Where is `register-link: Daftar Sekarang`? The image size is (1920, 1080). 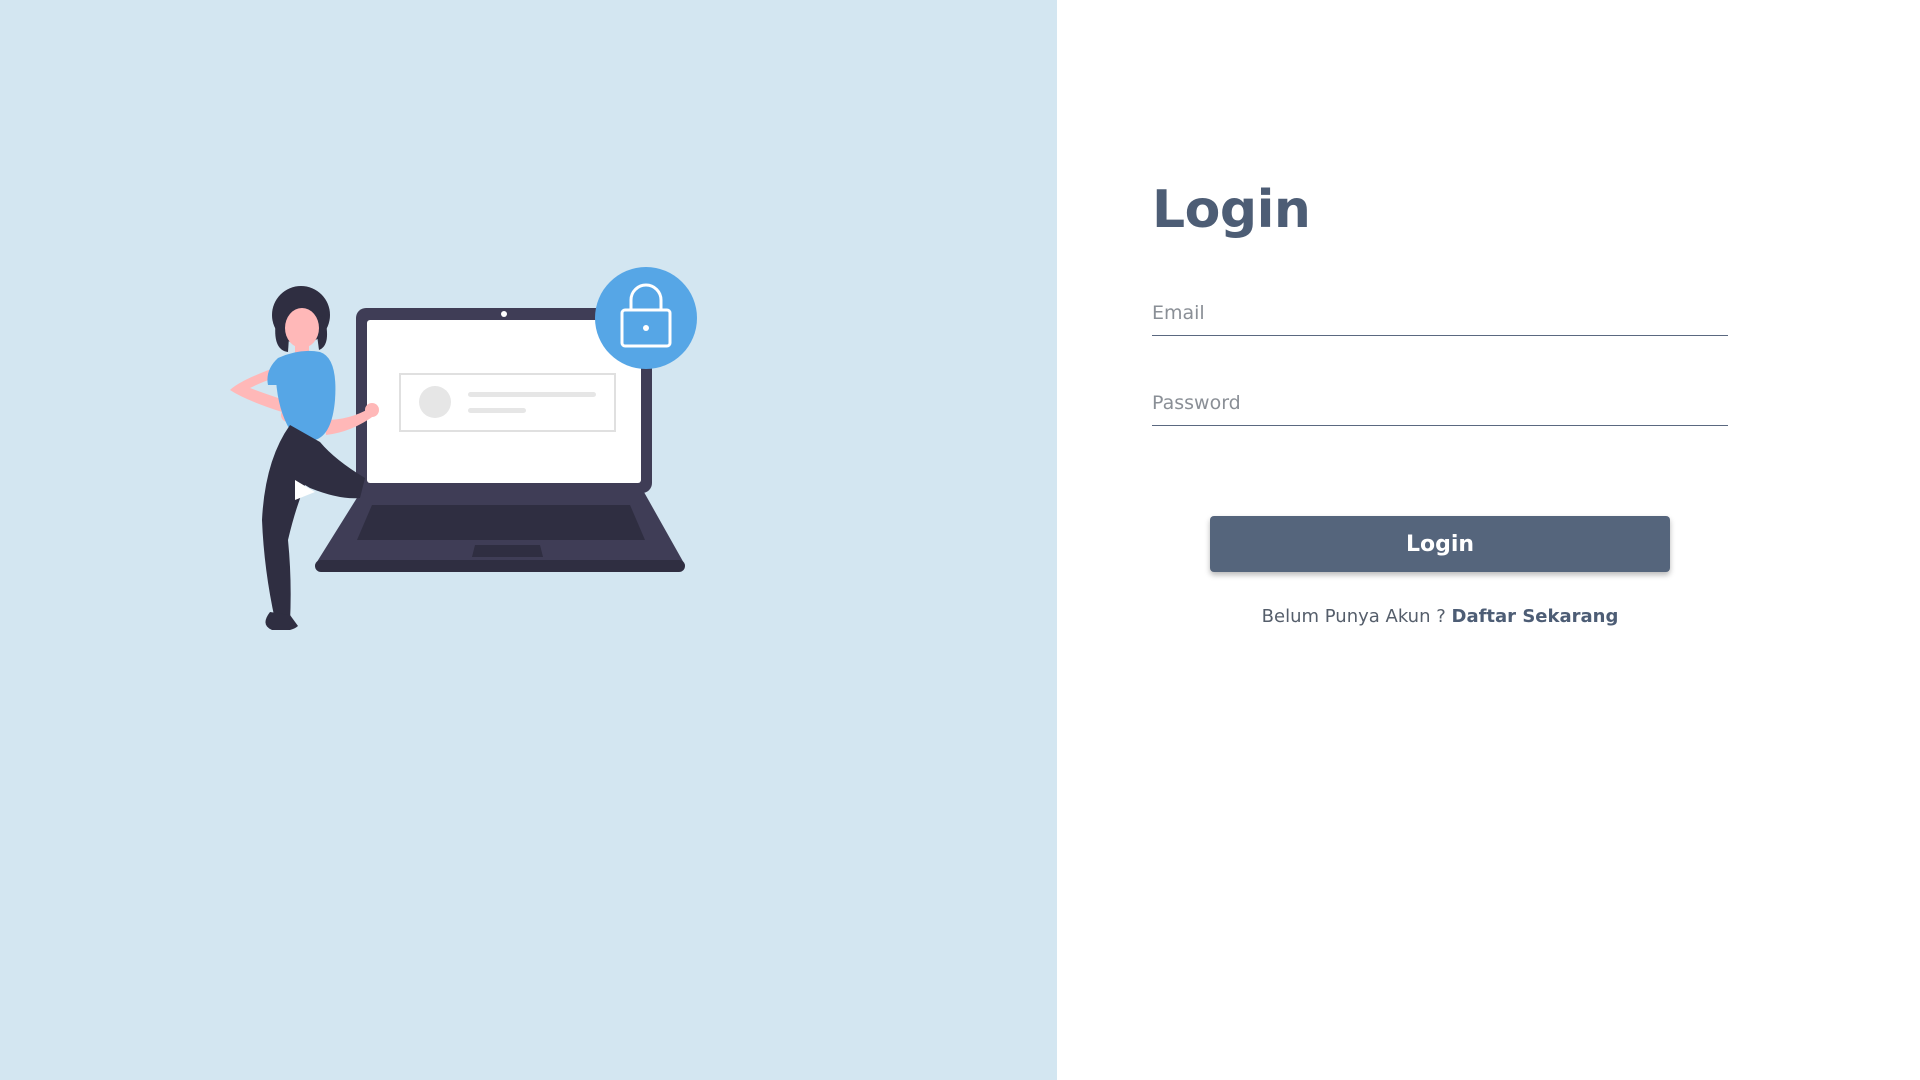 register-link: Daftar Sekarang is located at coordinates (1535, 616).